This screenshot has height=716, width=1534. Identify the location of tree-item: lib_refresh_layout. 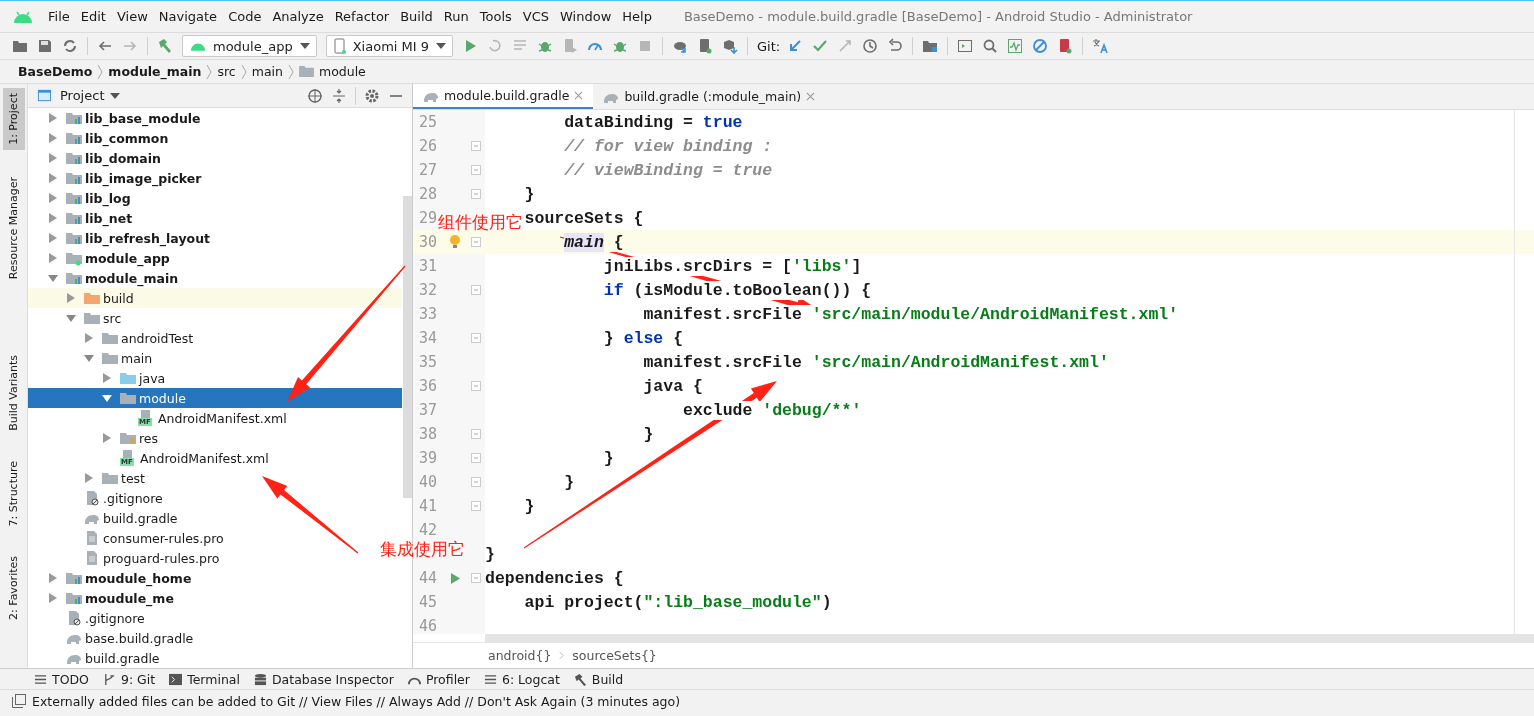
(148, 238).